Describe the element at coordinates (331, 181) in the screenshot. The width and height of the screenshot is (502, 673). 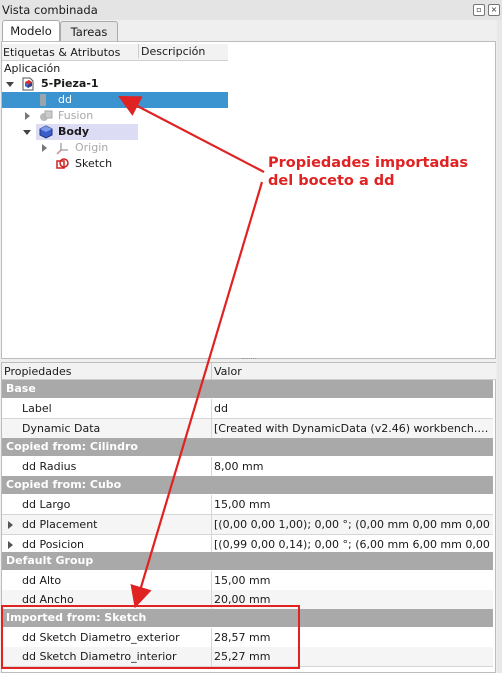
I see `annotation-line-2: del boceto a dd` at that location.